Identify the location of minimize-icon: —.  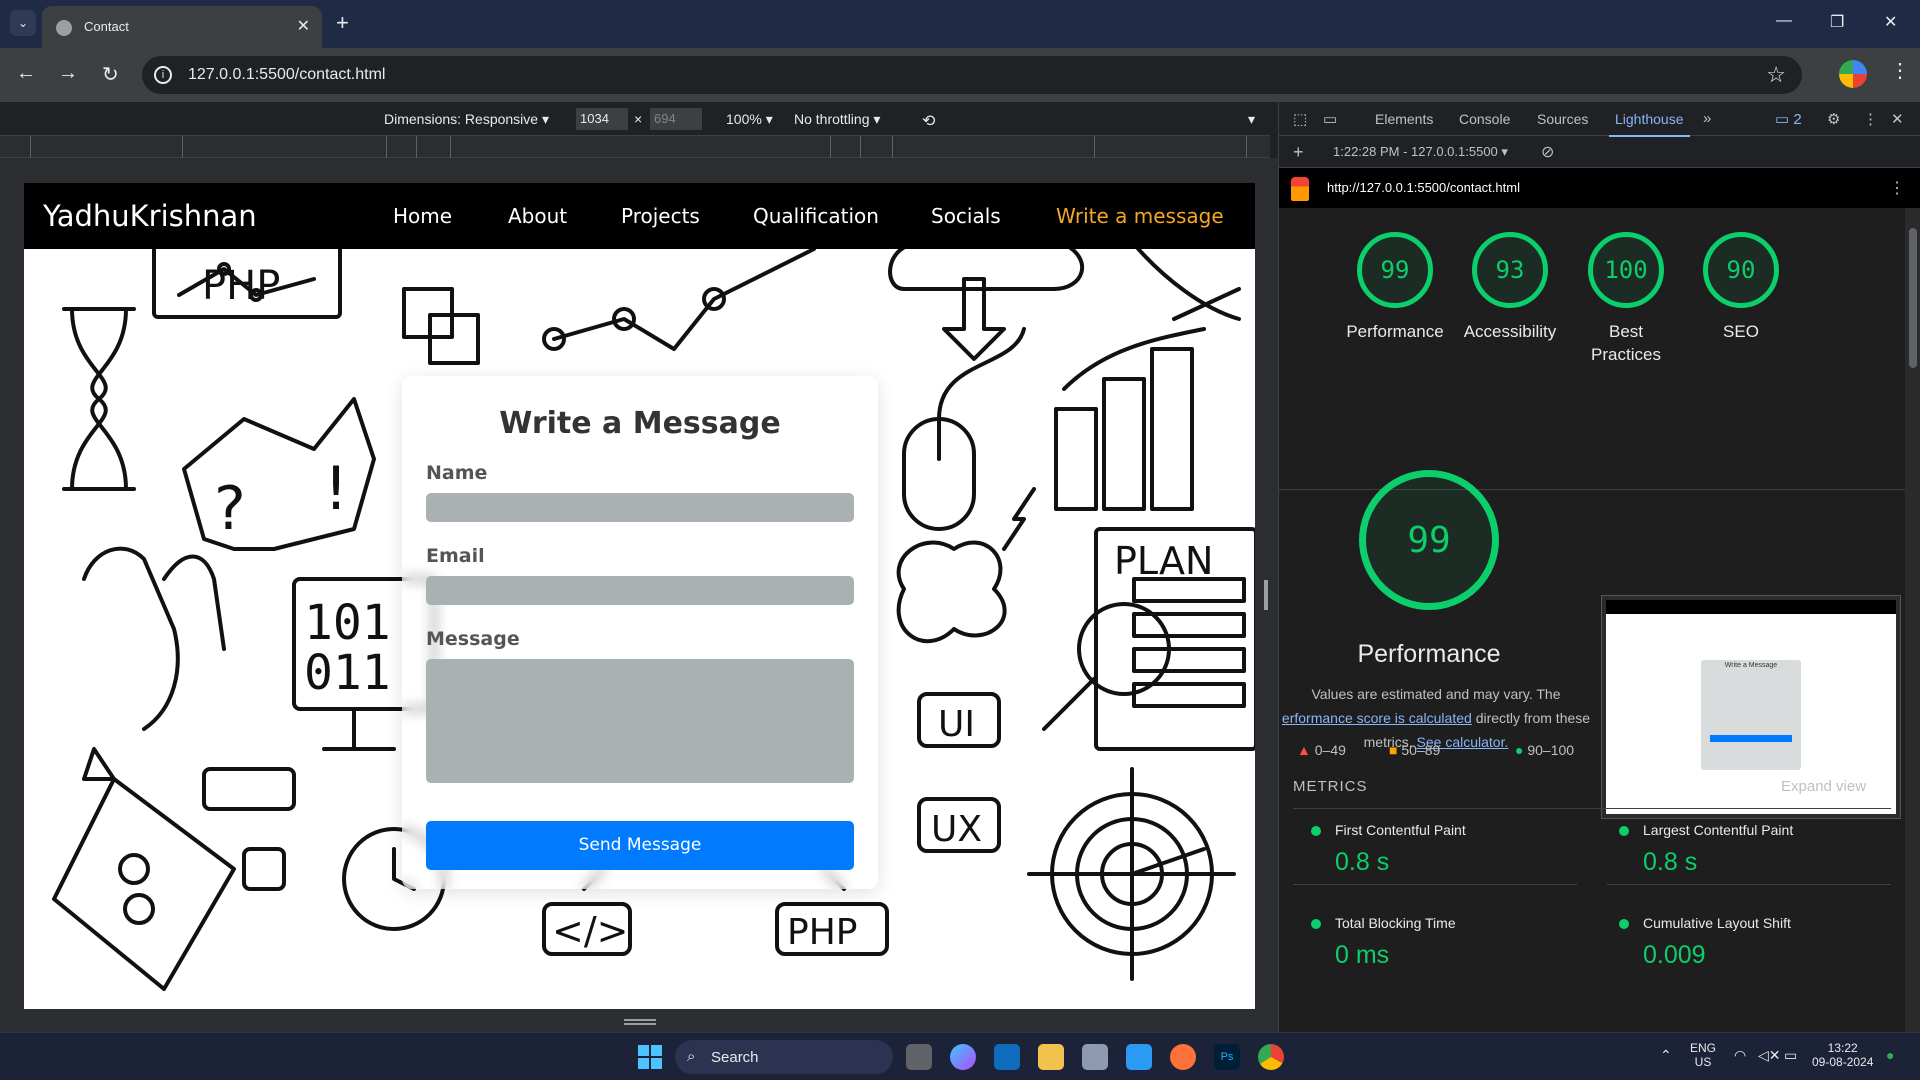
(1784, 21).